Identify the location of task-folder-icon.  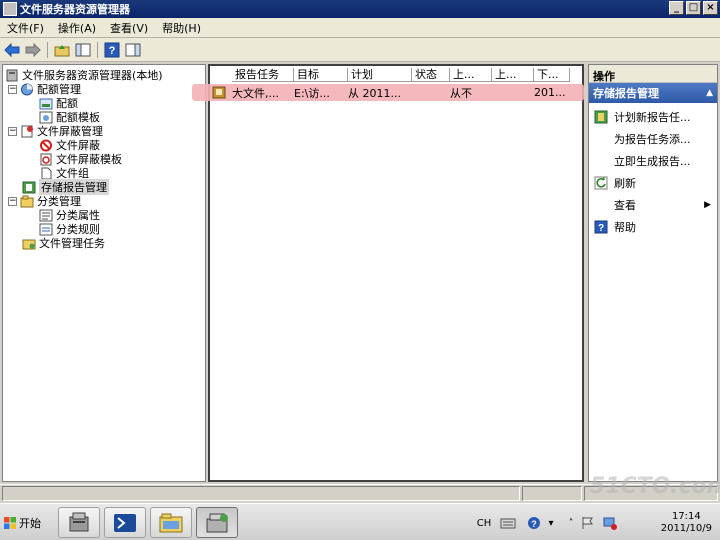
(29, 244).